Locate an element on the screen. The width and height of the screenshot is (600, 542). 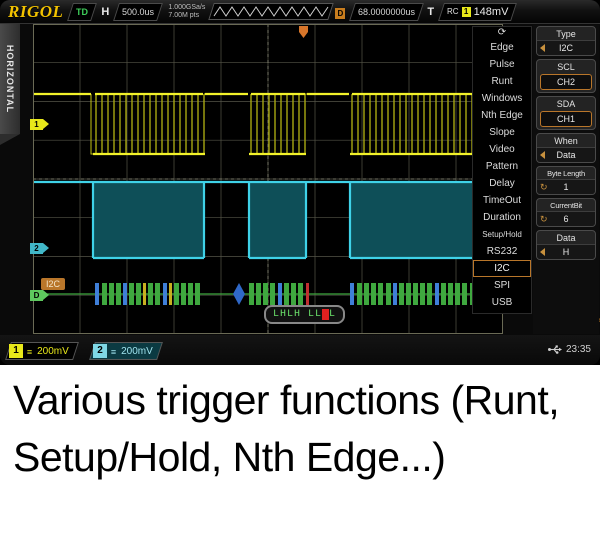
ch1-number: 1 is located at coordinates (16, 351).